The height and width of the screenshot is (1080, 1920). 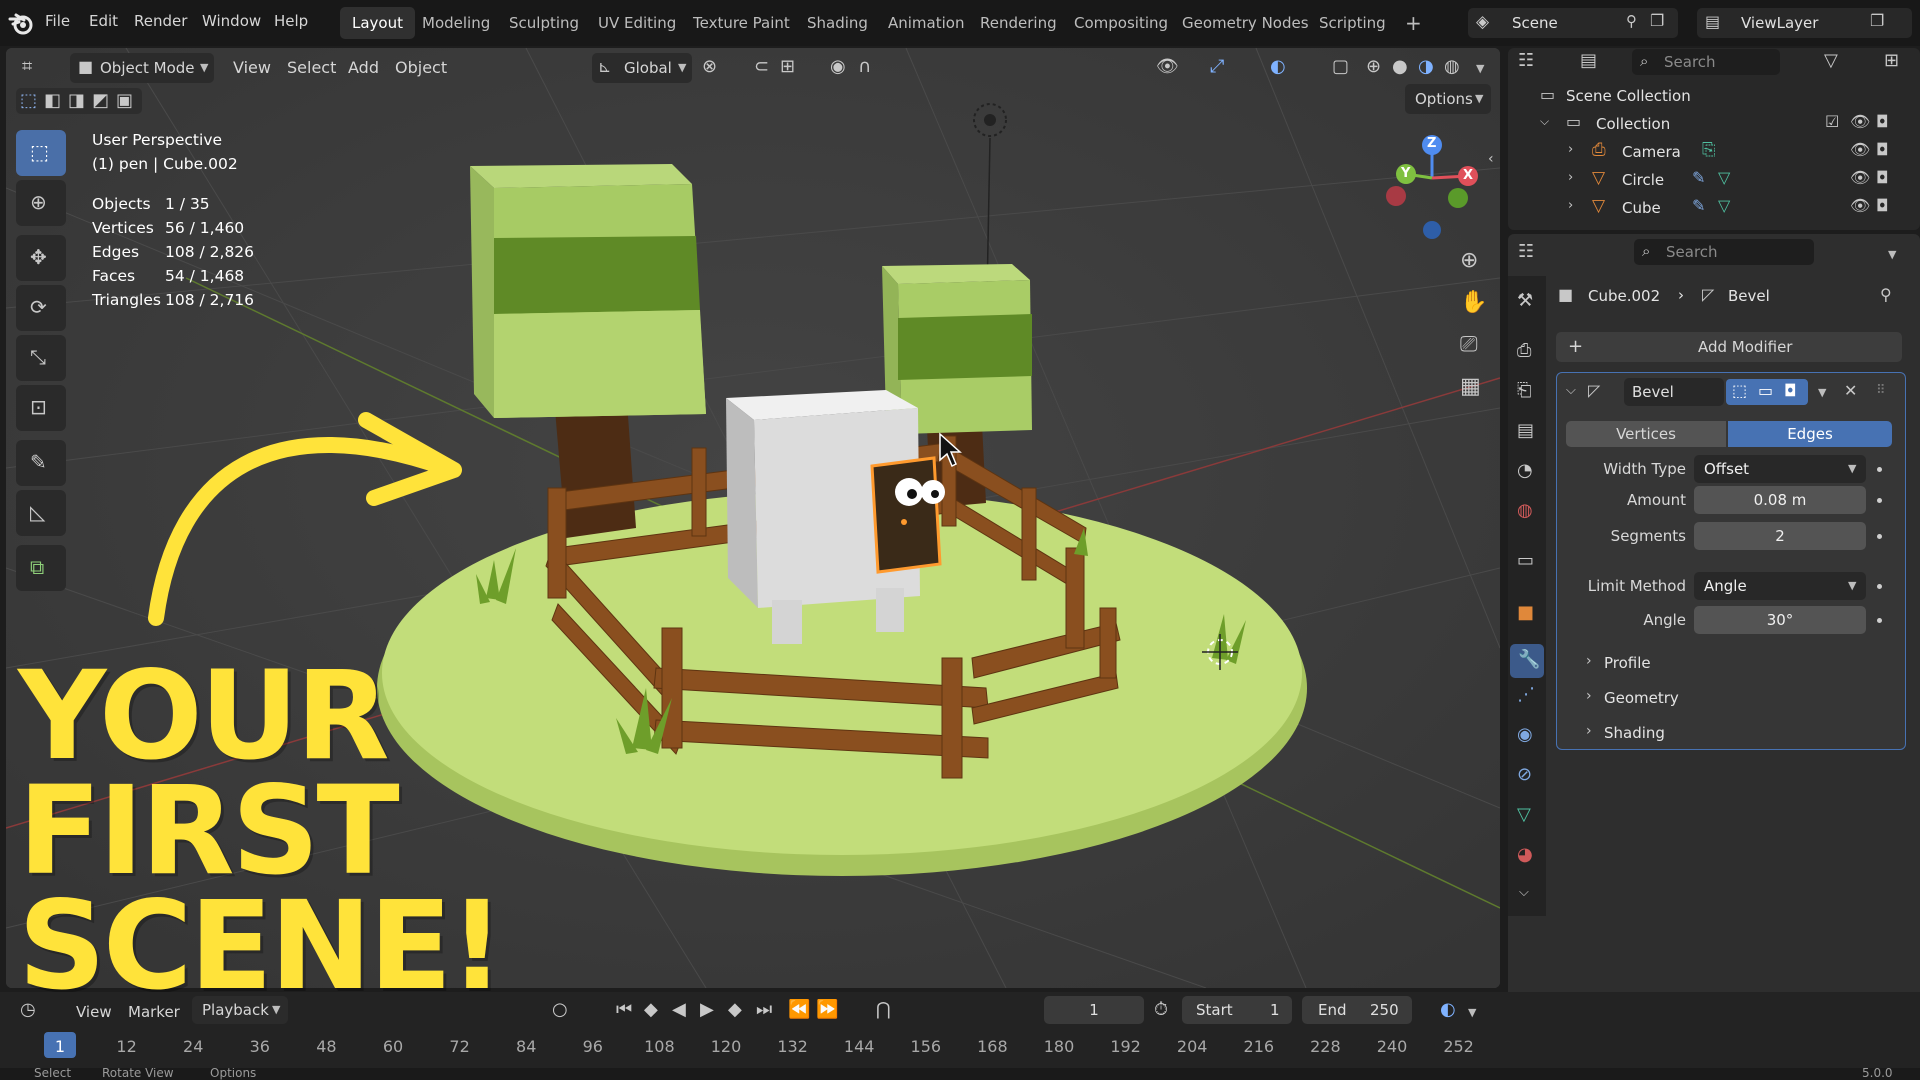 I want to click on output-tab-icon: ⎗, so click(x=1524, y=391).